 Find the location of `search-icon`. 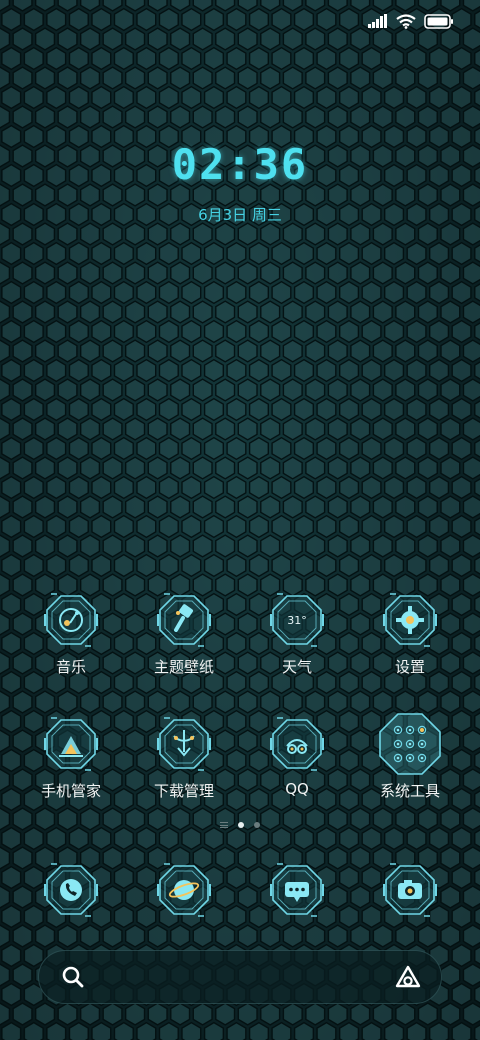

search-icon is located at coordinates (73, 977).